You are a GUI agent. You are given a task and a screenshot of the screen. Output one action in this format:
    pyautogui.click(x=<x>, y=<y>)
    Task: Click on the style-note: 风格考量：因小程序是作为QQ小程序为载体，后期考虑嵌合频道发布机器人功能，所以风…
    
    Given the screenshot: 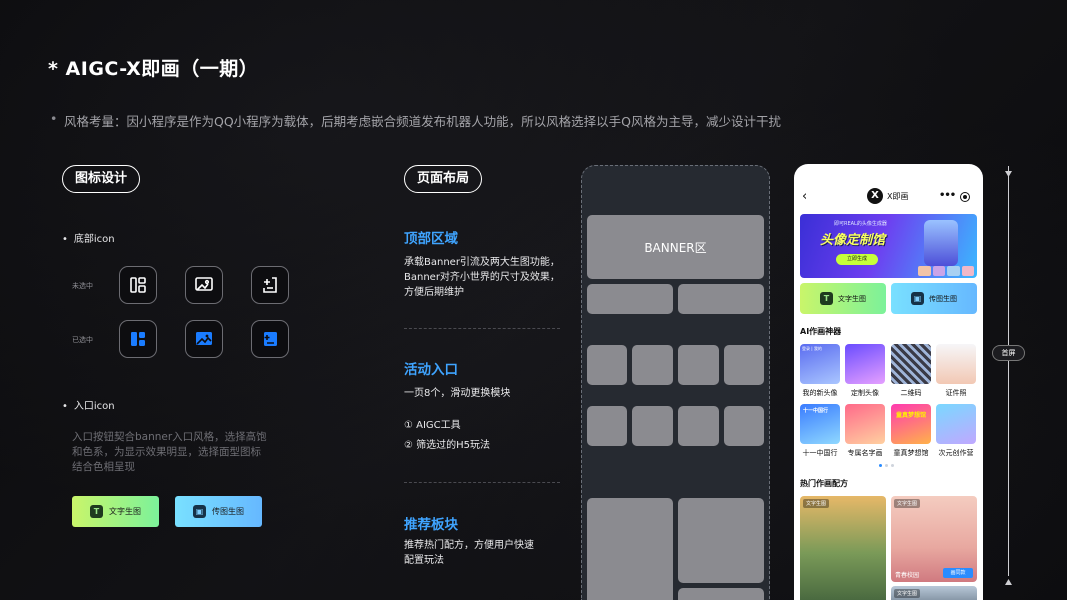 What is the action you would take?
    pyautogui.click(x=415, y=120)
    